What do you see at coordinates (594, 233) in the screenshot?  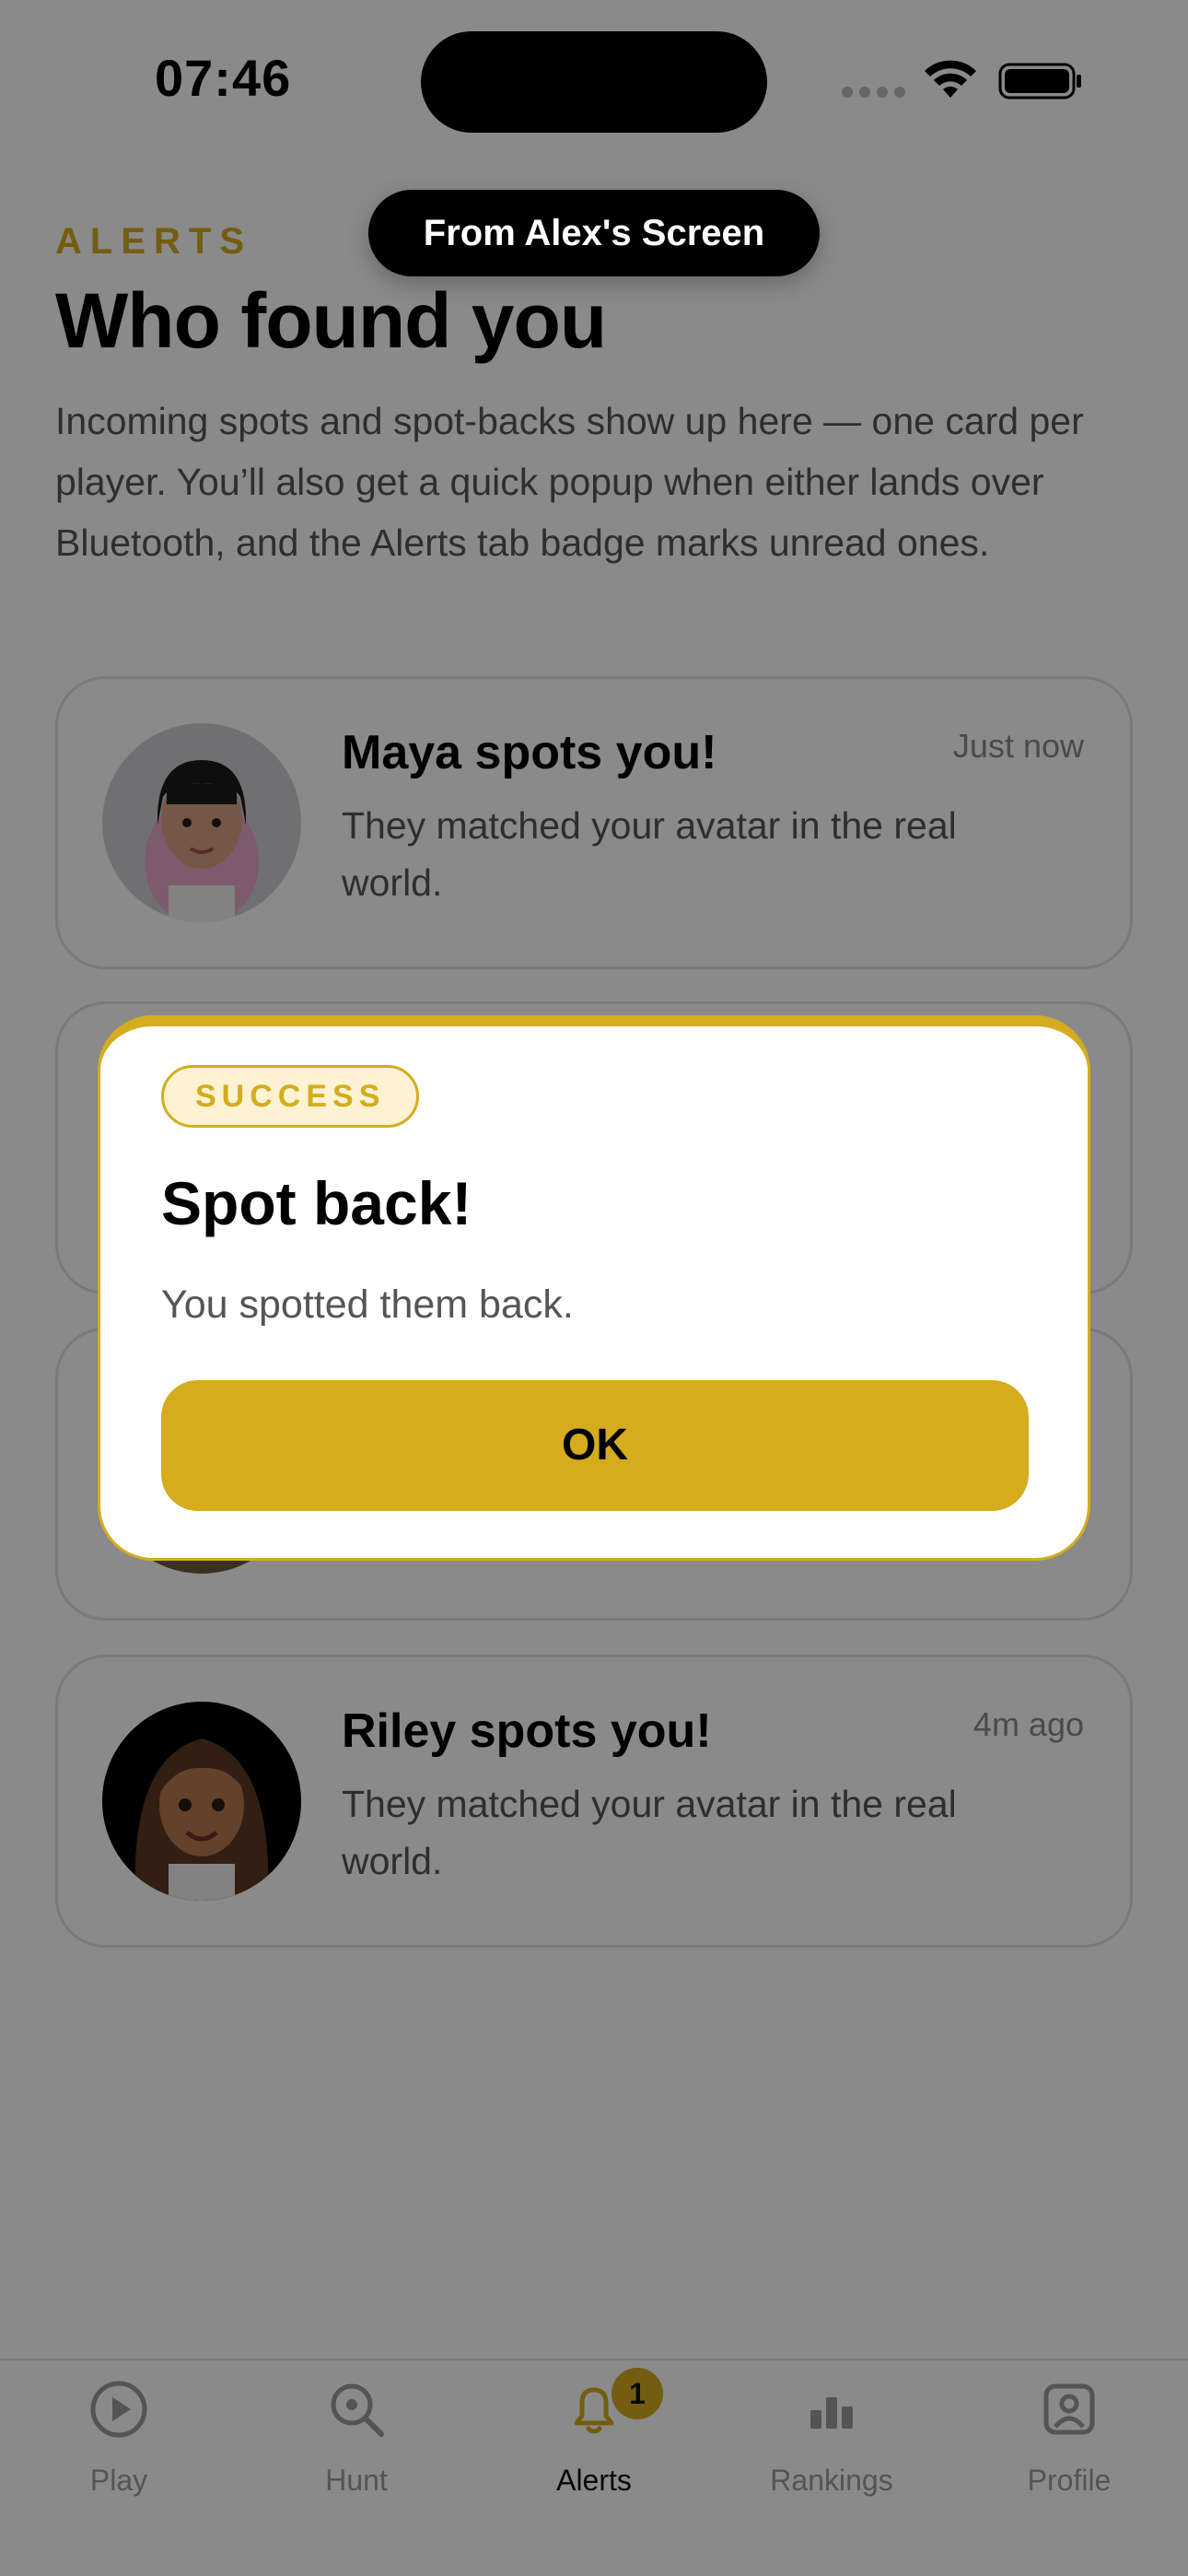 I see `source-toast: From Alex's Screen` at bounding box center [594, 233].